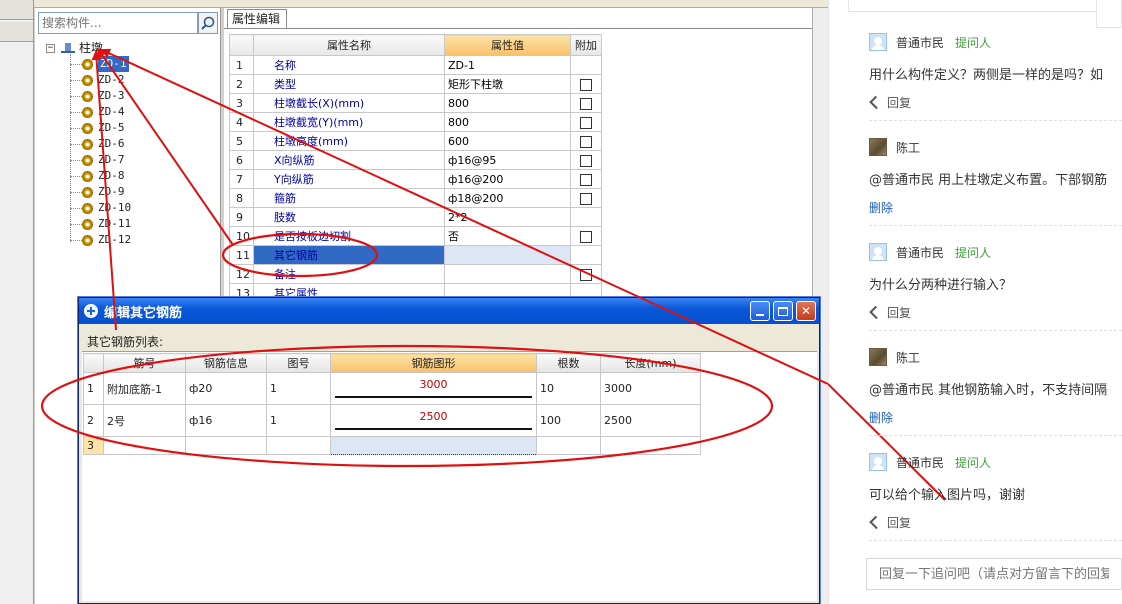 Image resolution: width=1122 pixels, height=604 pixels. What do you see at coordinates (415, 84) in the screenshot?
I see `property-row: 2 类型 矩形下柱墩` at bounding box center [415, 84].